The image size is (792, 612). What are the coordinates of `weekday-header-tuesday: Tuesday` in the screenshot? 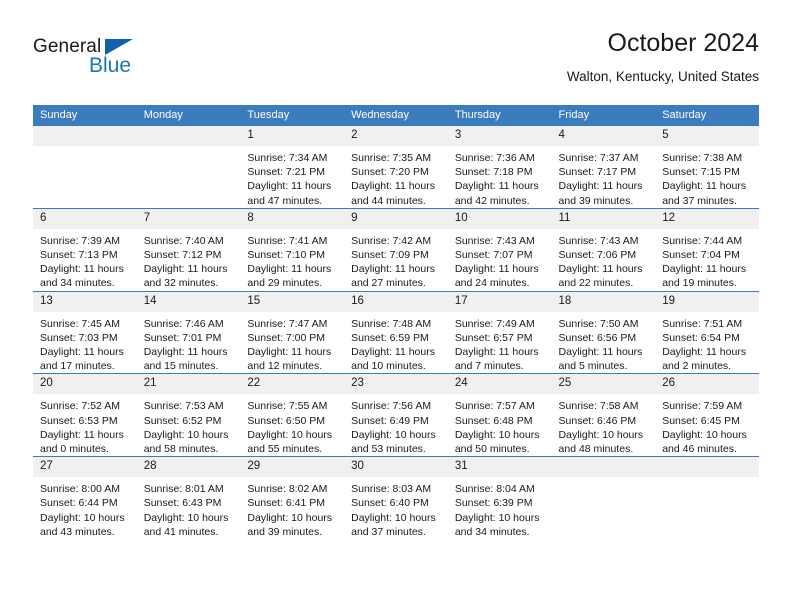 It's located at (292, 115).